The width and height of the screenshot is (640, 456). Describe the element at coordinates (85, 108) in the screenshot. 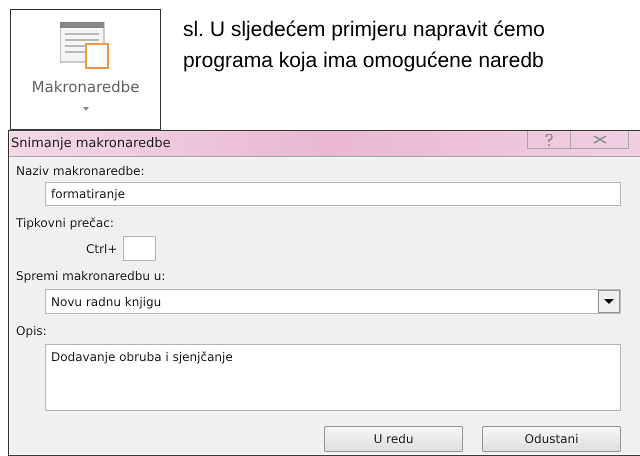

I see `dropdown-caret-icon` at that location.